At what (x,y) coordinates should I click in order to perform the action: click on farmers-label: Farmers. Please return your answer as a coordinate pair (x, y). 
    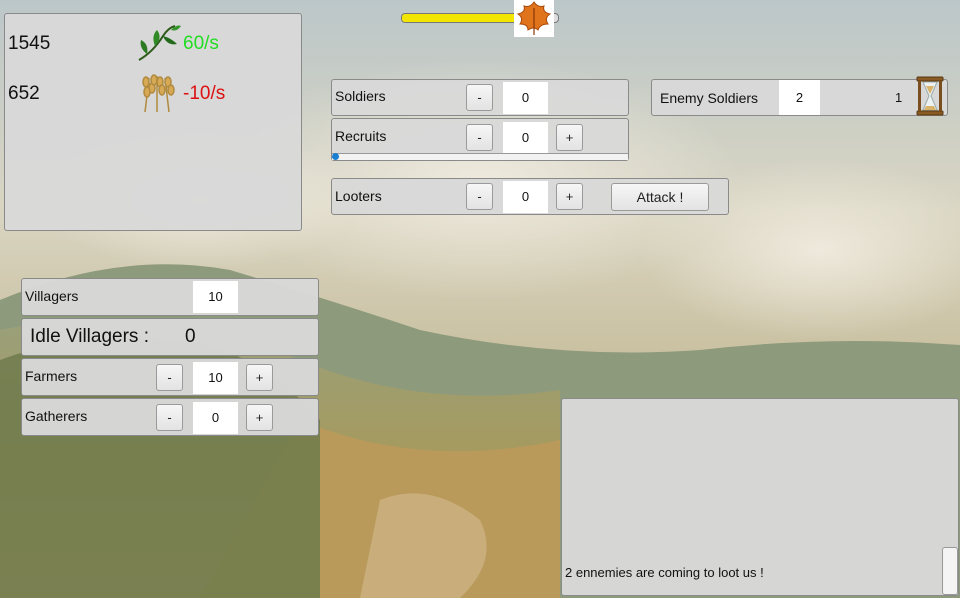
    Looking at the image, I should click on (51, 376).